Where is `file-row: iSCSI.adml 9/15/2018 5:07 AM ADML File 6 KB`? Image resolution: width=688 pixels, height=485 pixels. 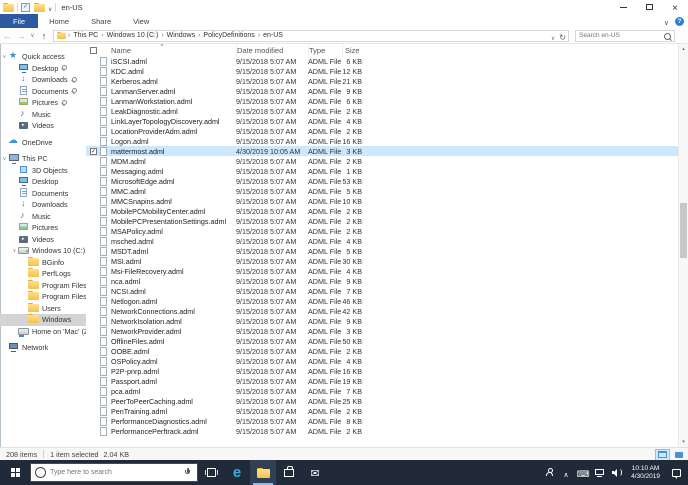 file-row: iSCSI.adml 9/15/2018 5:07 AM ADML File 6 KB is located at coordinates (382, 61).